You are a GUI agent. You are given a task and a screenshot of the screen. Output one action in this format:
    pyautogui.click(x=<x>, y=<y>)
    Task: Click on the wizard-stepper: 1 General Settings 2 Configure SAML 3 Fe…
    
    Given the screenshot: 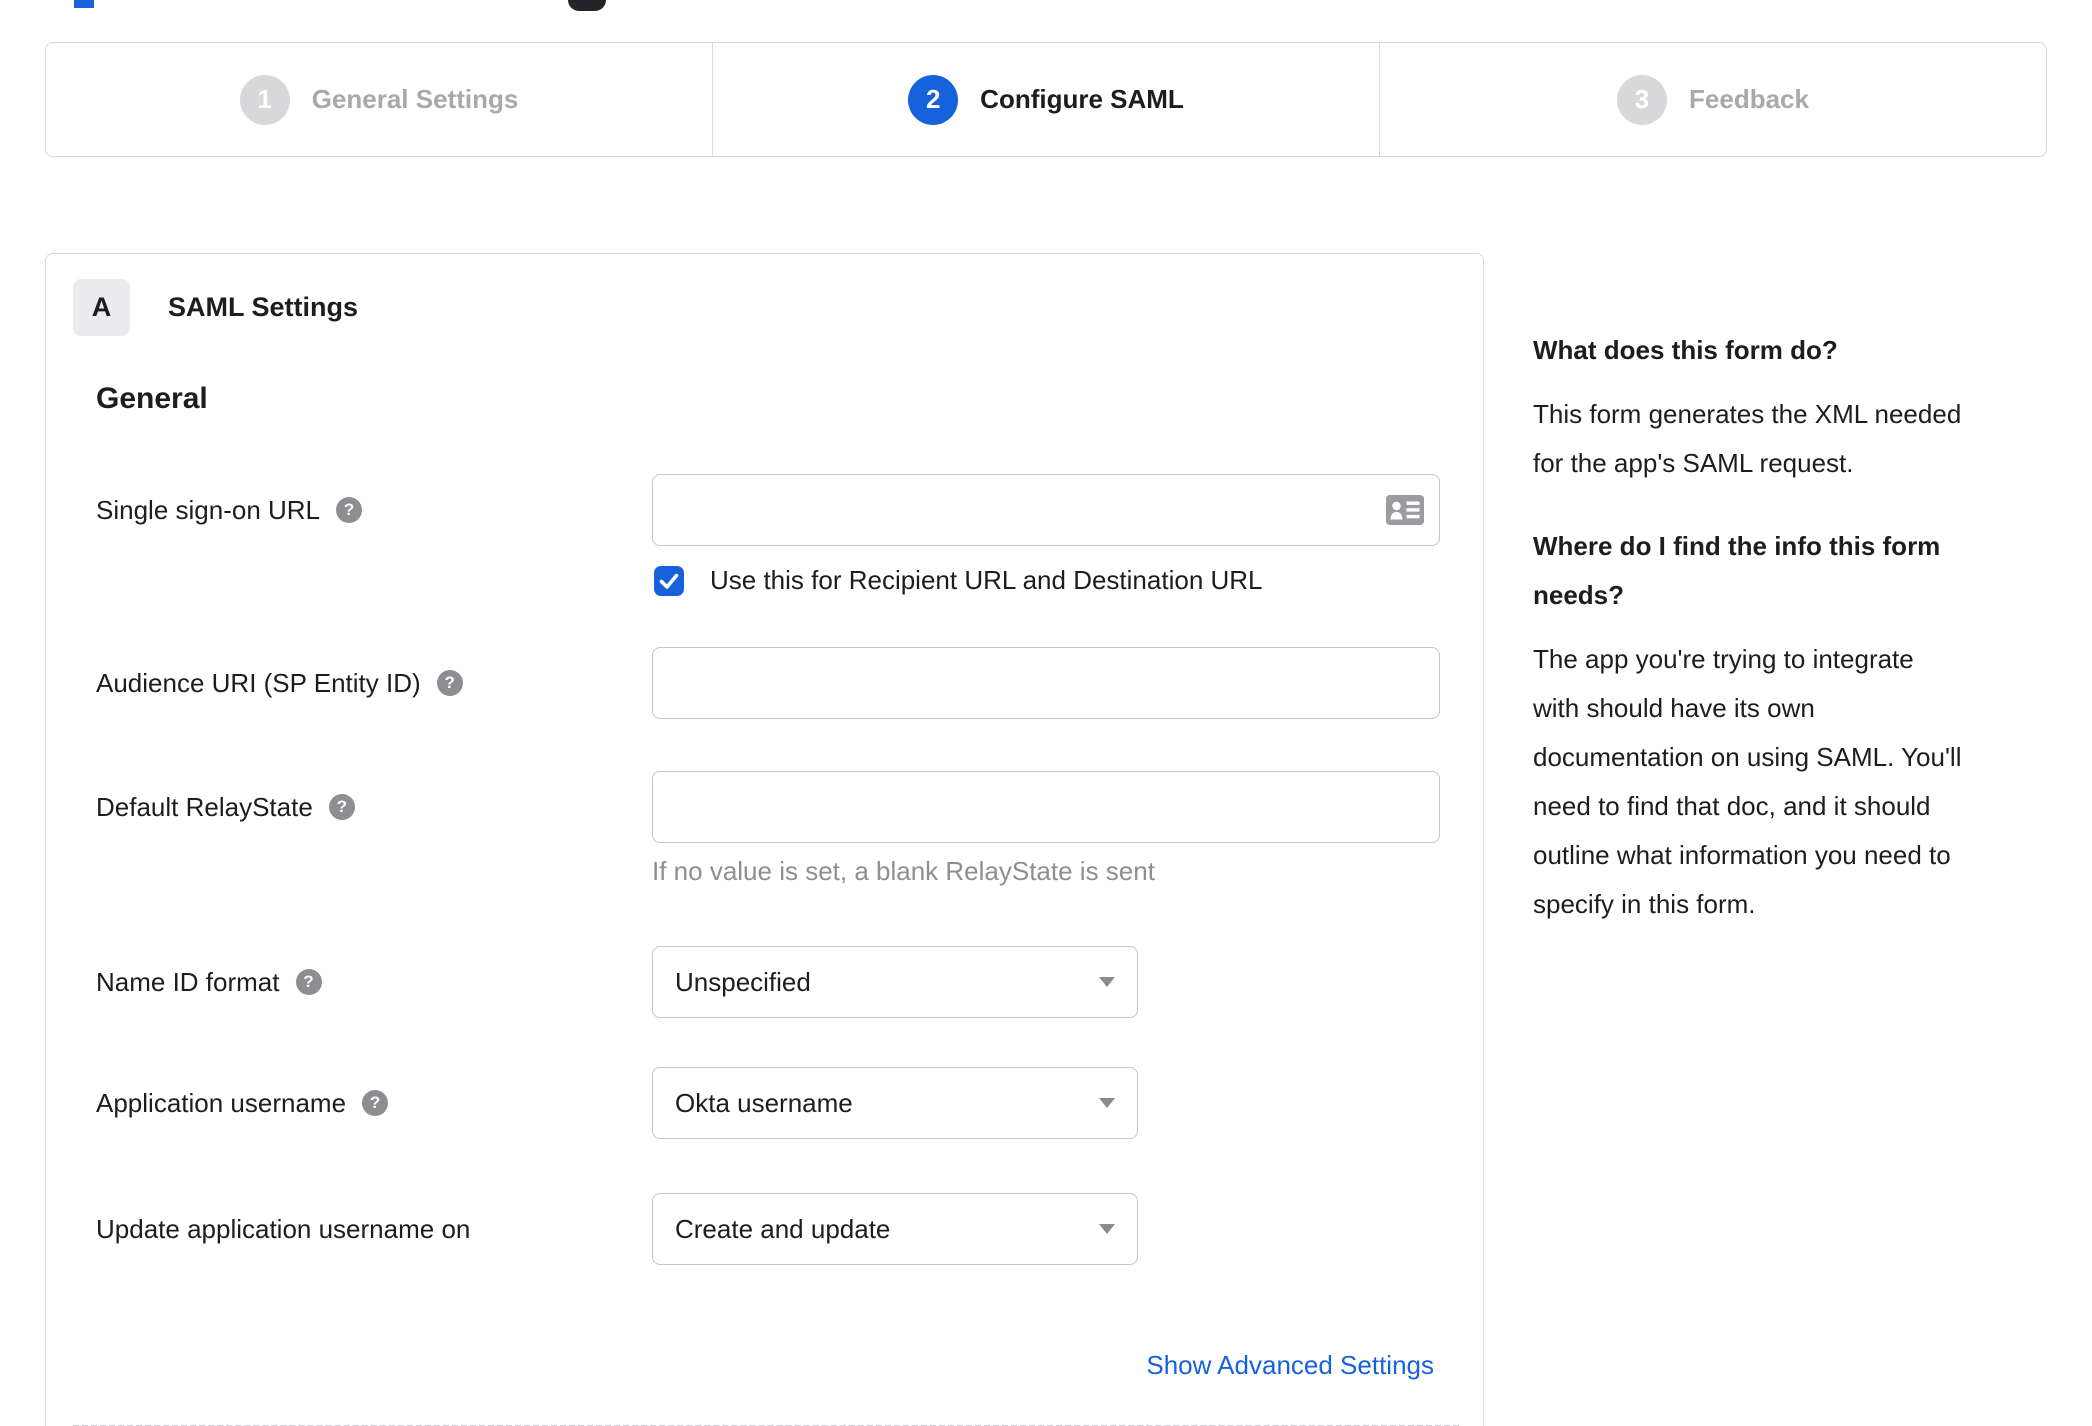 What is the action you would take?
    pyautogui.click(x=1046, y=99)
    